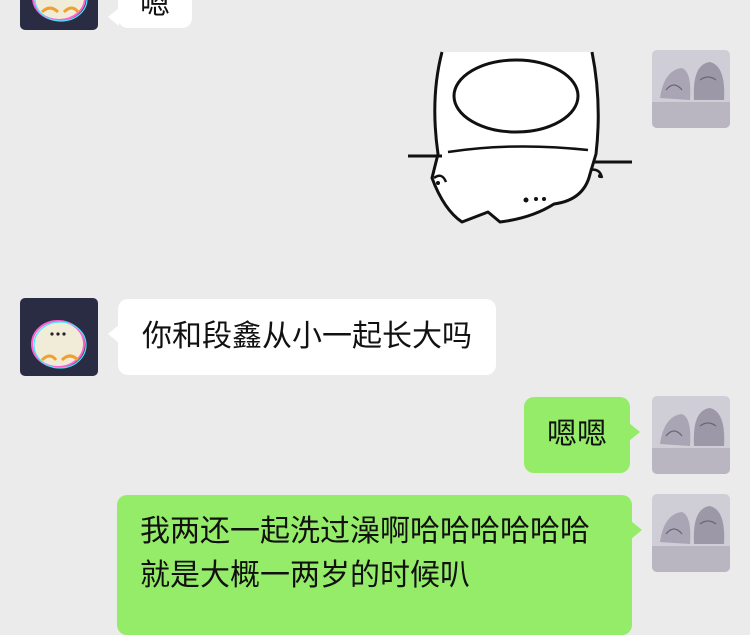 This screenshot has height=635, width=750. Describe the element at coordinates (577, 434) in the screenshot. I see `message-text: 嗯嗯` at that location.